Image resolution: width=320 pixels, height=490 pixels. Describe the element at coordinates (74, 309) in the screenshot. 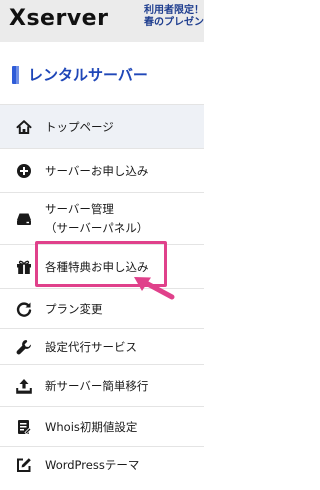

I see `sidebar-item-label: プラン変更` at that location.